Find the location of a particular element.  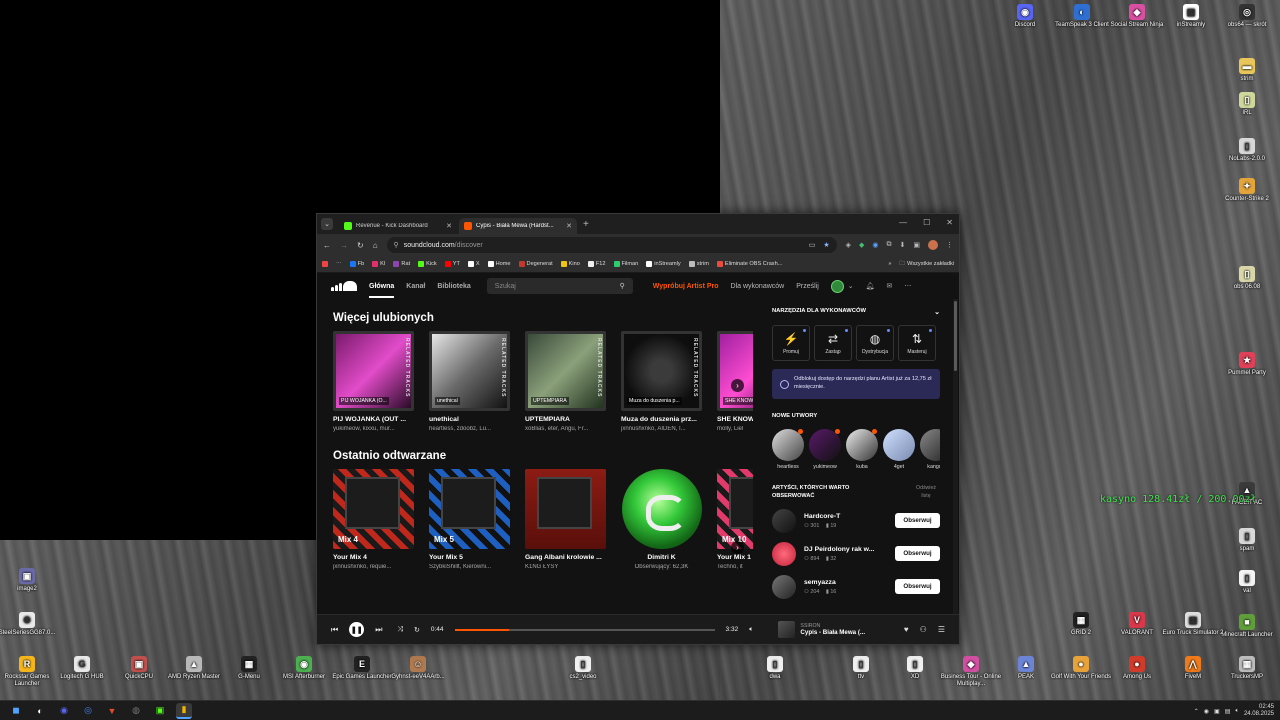

artist-tool-3: ⇅ Masteruj is located at coordinates (917, 343).